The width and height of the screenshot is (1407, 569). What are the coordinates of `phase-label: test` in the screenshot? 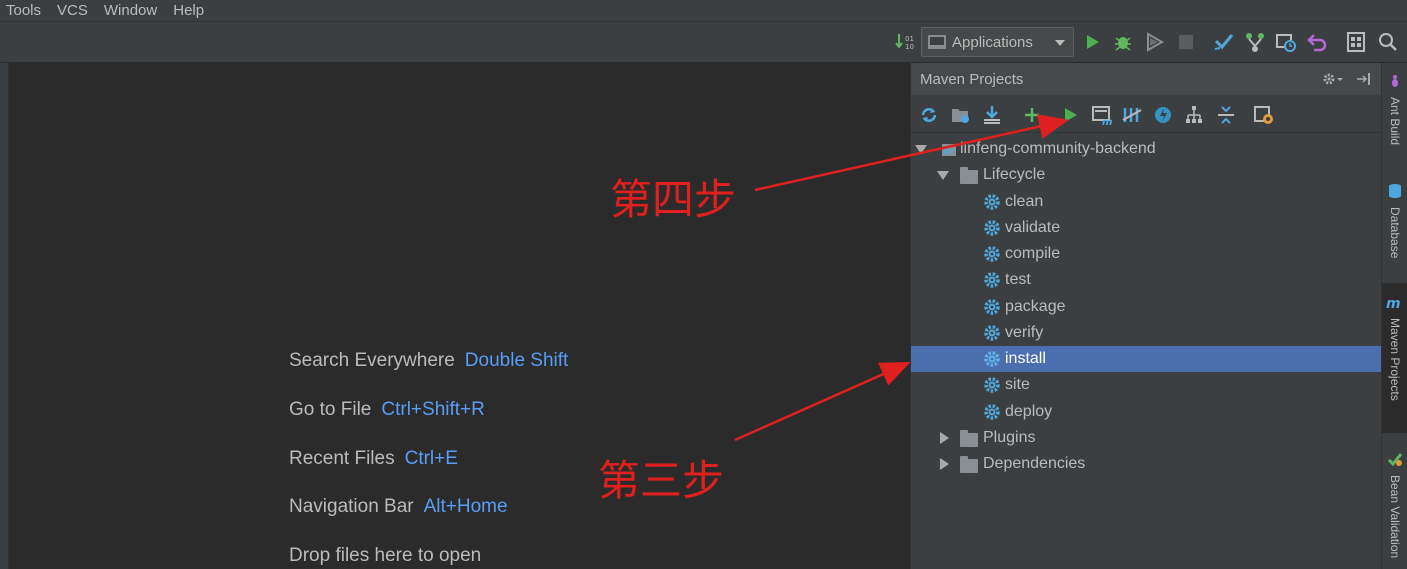 It's located at (1018, 279).